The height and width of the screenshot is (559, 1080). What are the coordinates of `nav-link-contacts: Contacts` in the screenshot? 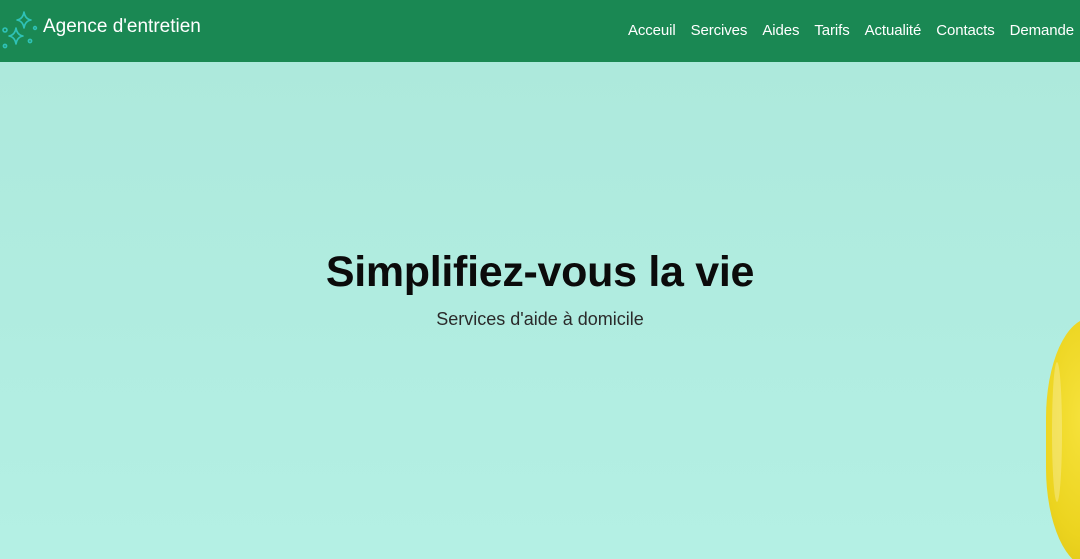 It's located at (965, 30).